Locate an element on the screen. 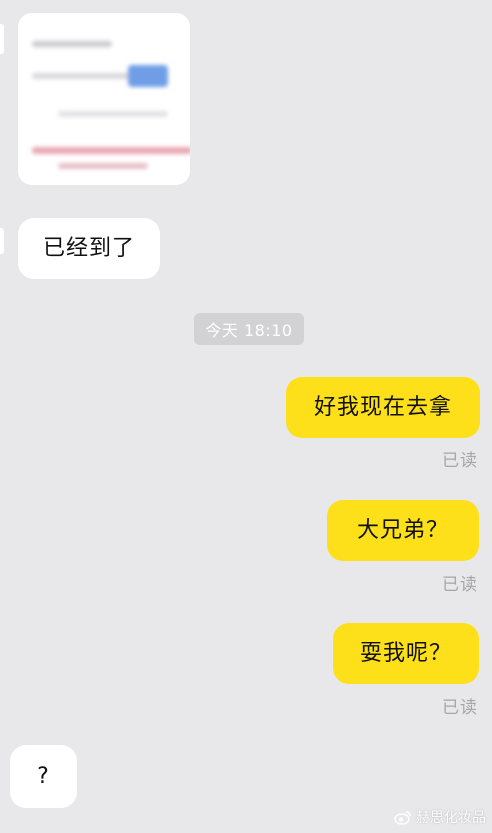 This screenshot has width=492, height=833. message-bubble-incoming: 已经到了 is located at coordinates (89, 248).